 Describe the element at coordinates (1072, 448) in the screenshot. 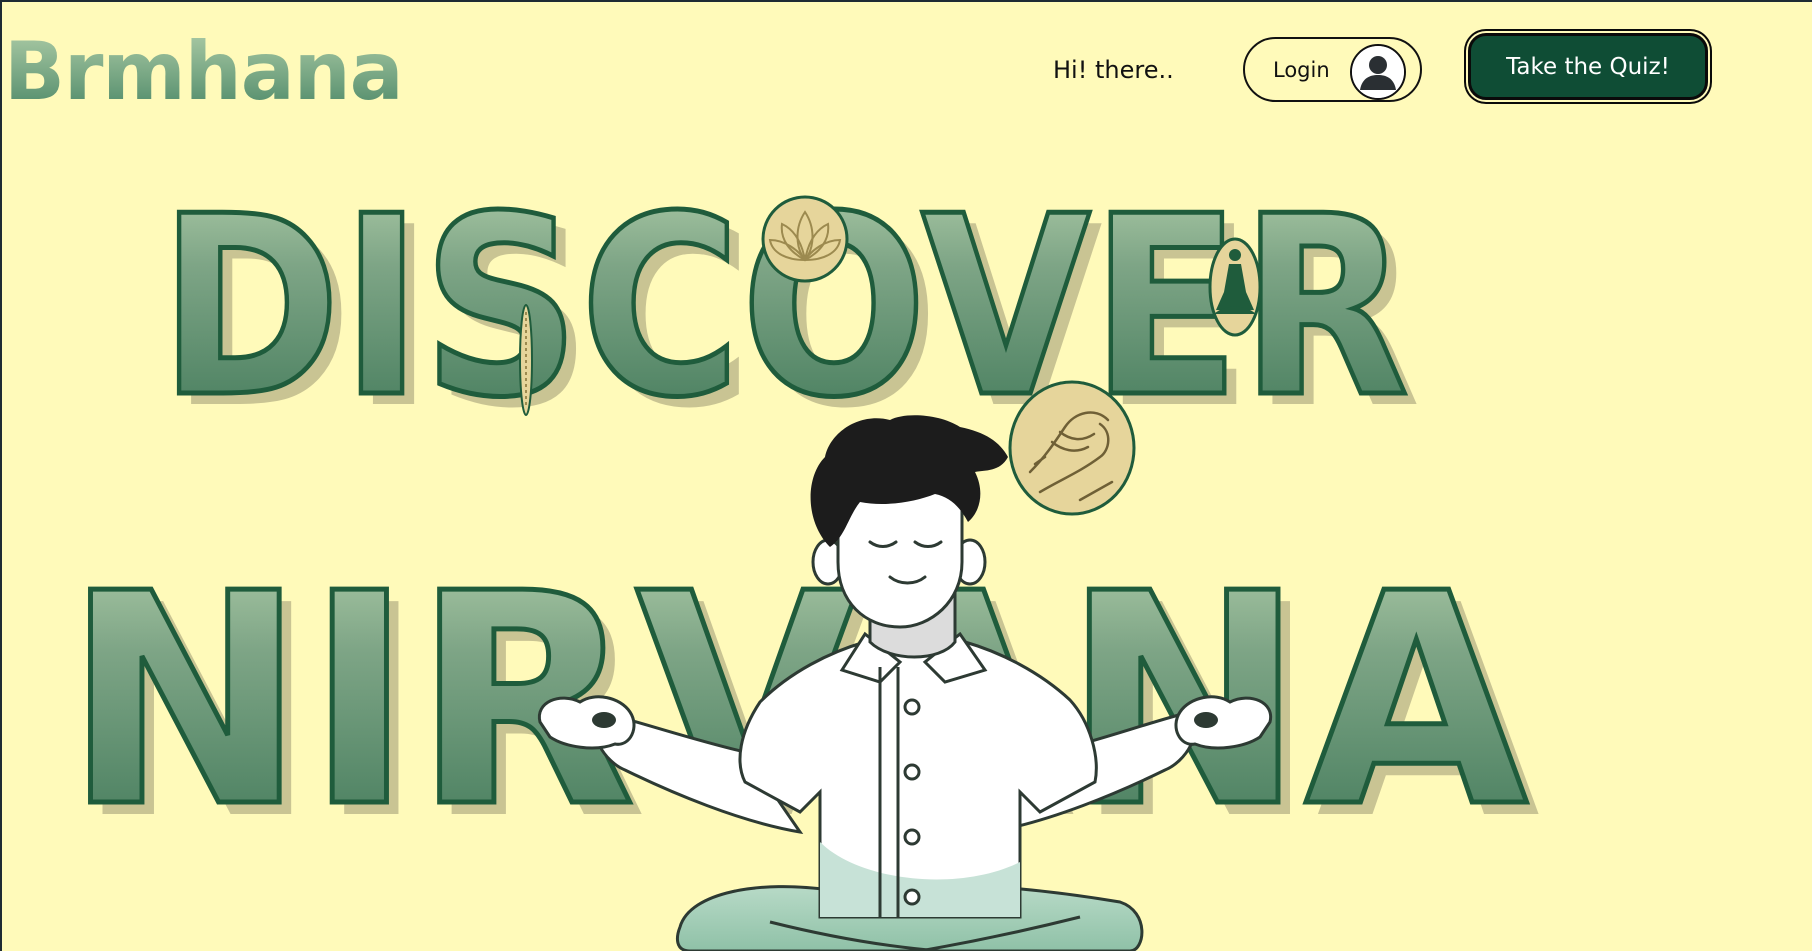

I see `handshake-icon` at that location.